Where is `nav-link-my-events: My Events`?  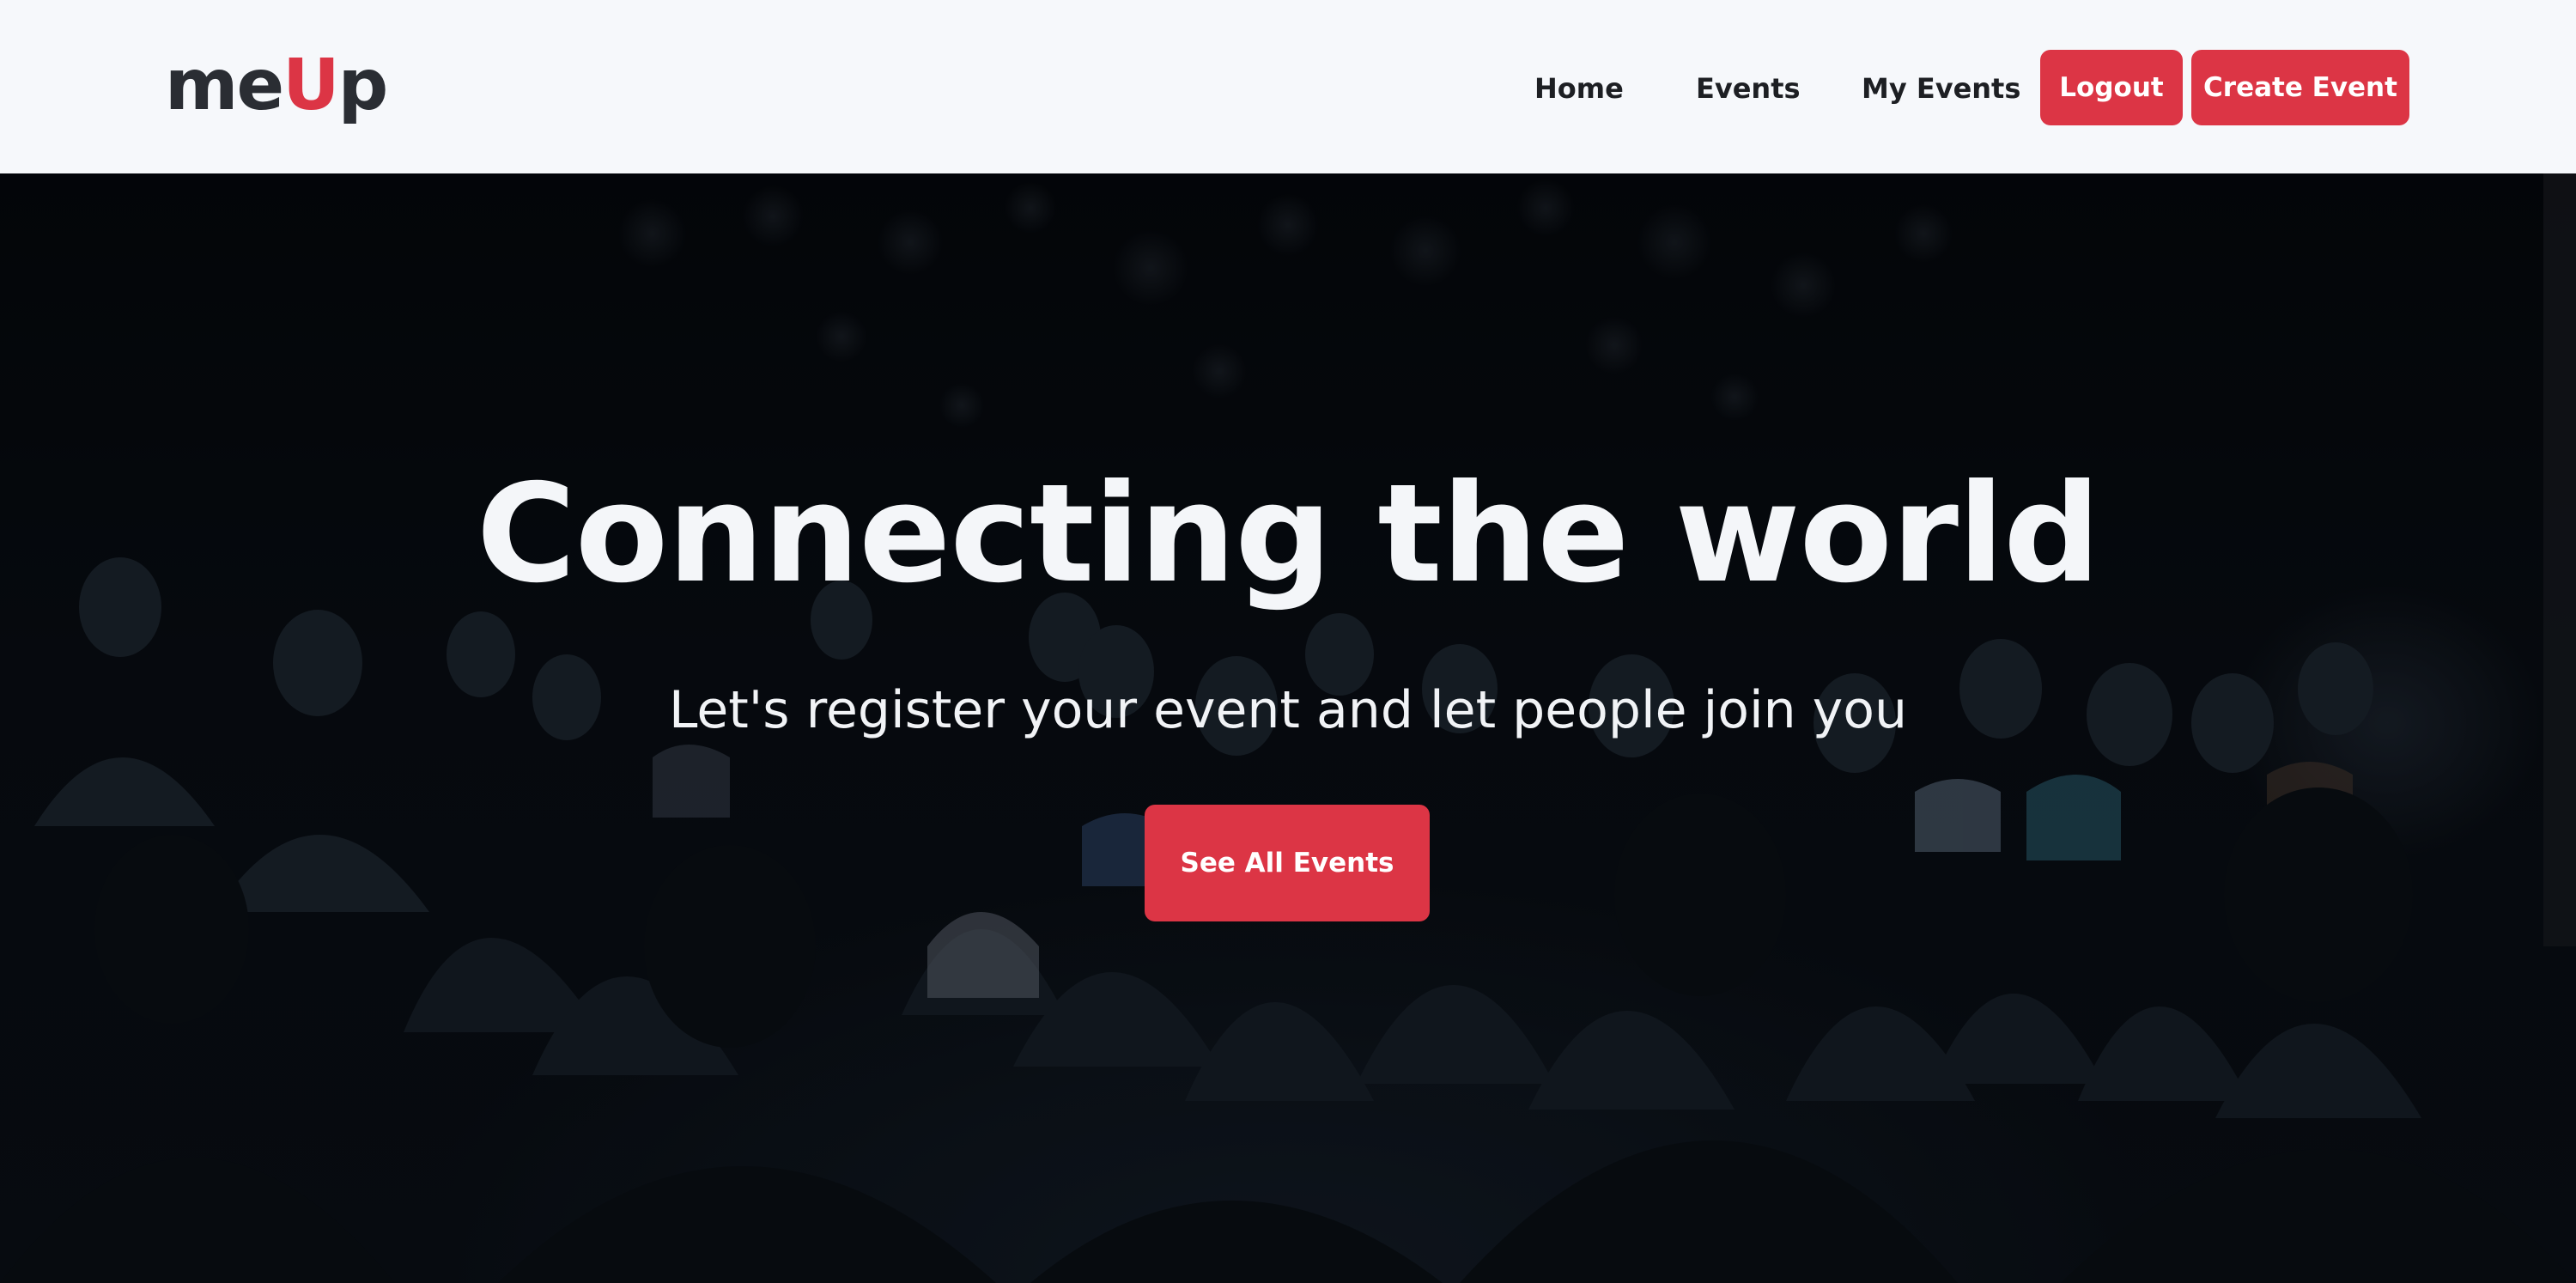
nav-link-my-events: My Events is located at coordinates (1941, 88).